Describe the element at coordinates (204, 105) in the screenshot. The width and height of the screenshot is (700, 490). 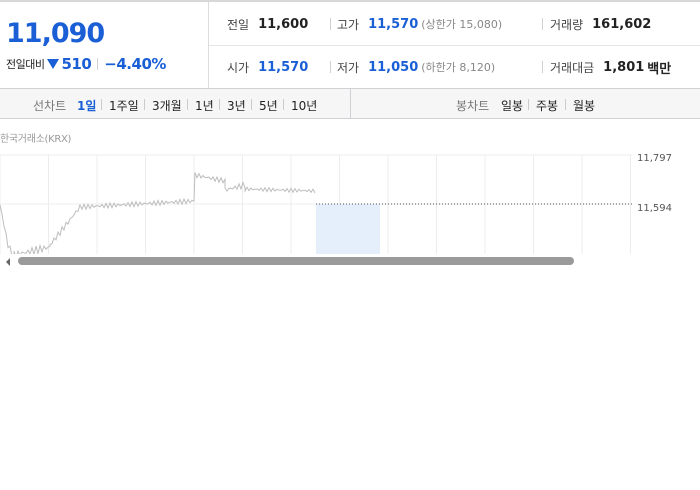
I see `tab-1year: 1년` at that location.